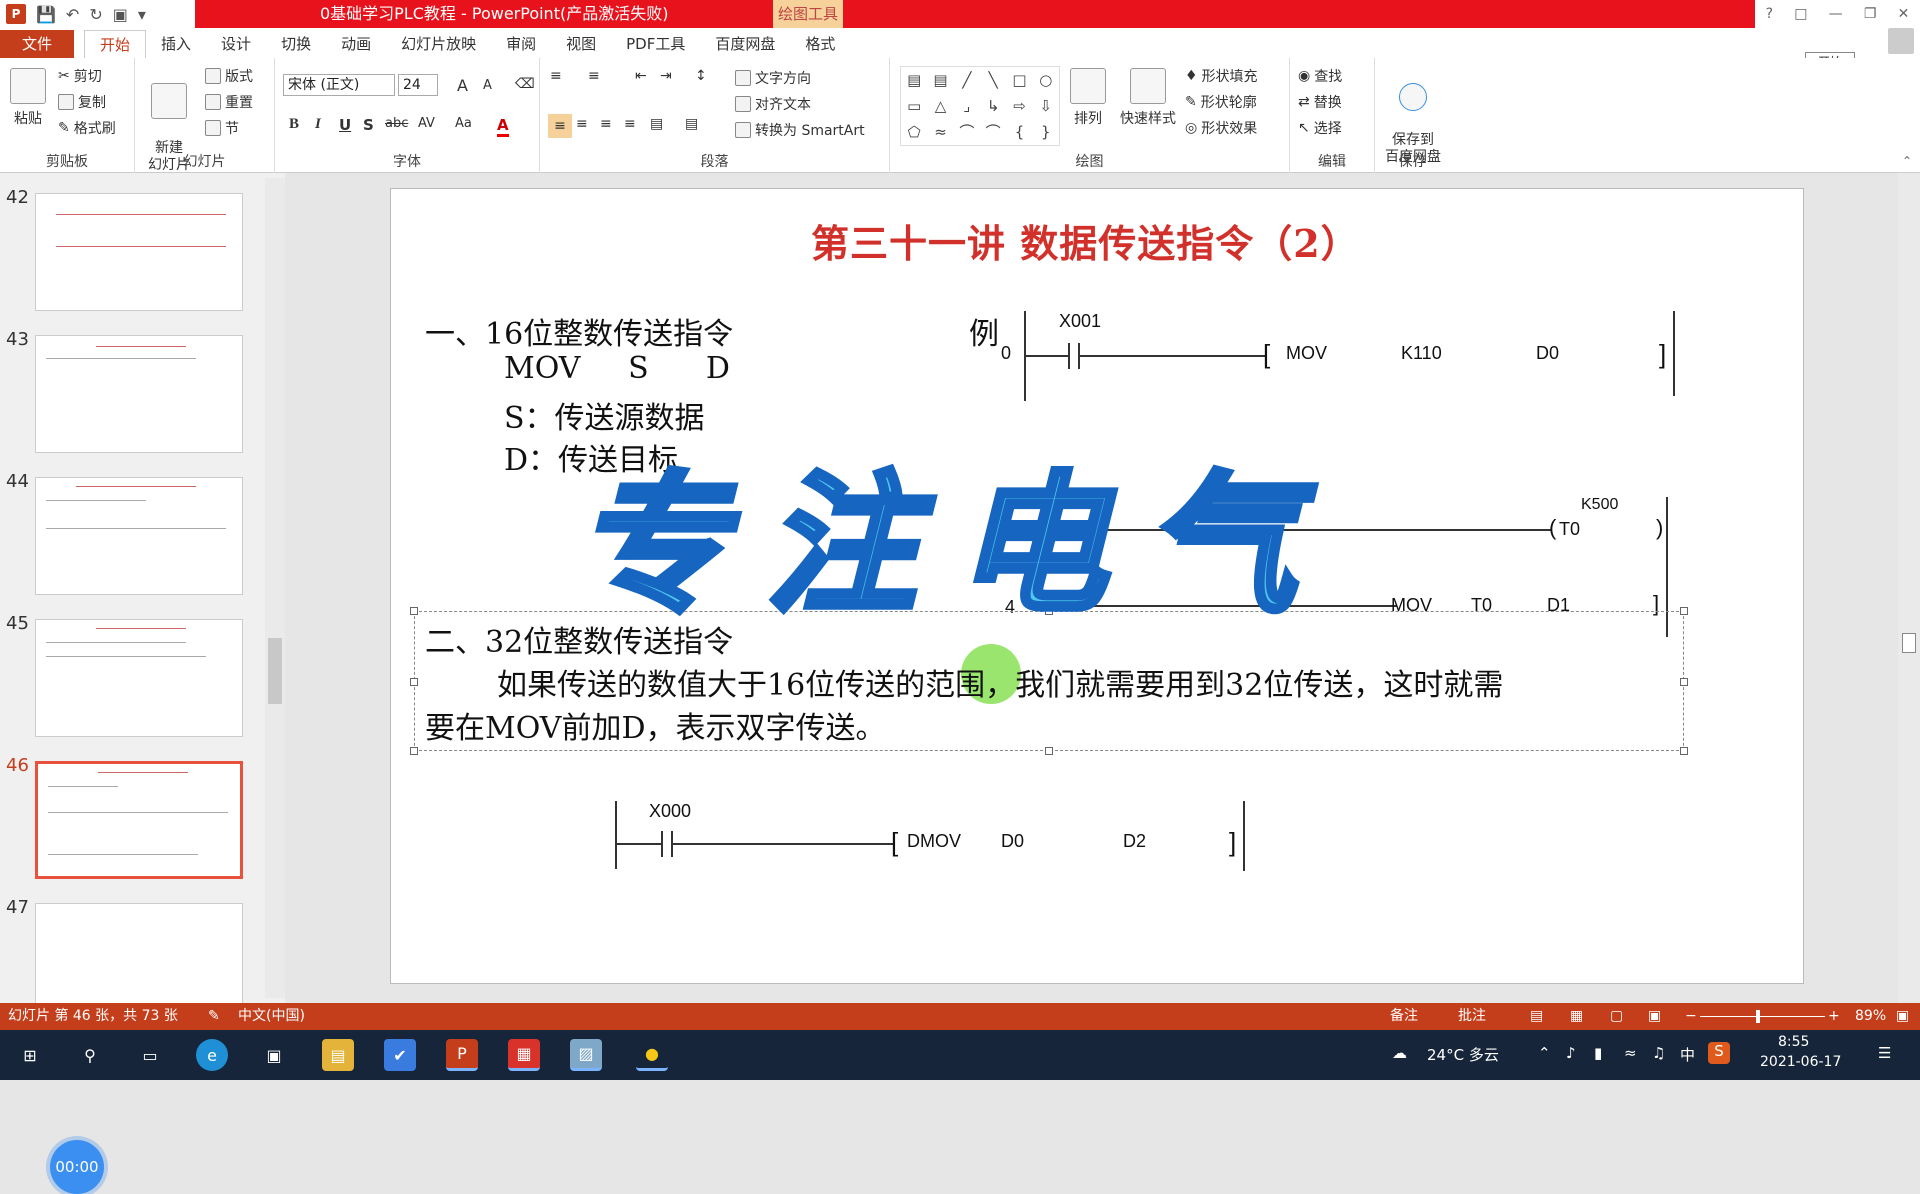 Image resolution: width=1920 pixels, height=1194 pixels. What do you see at coordinates (275, 671) in the screenshot?
I see `scroll-thumb` at bounding box center [275, 671].